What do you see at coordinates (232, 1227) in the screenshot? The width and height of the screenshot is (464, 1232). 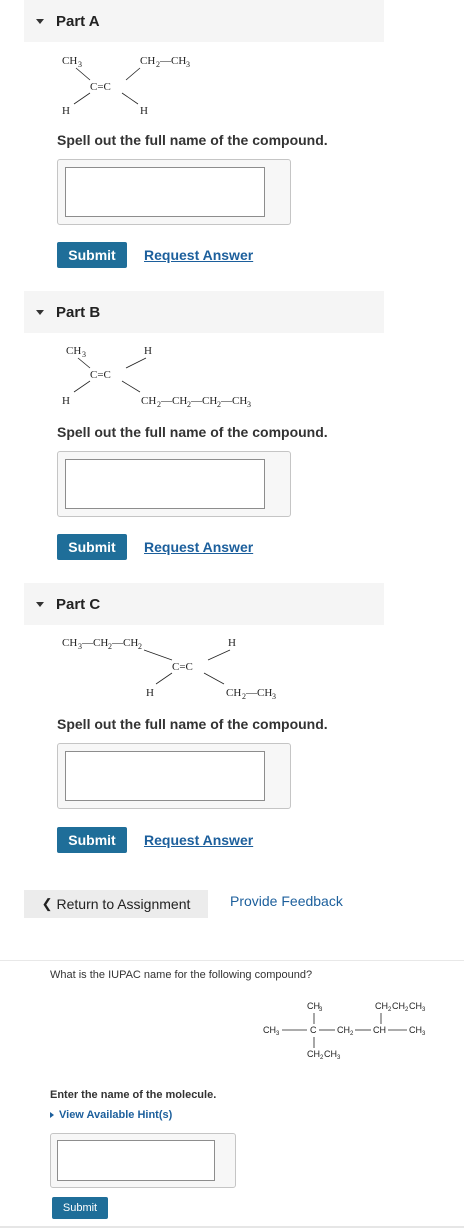 I see `divider` at bounding box center [232, 1227].